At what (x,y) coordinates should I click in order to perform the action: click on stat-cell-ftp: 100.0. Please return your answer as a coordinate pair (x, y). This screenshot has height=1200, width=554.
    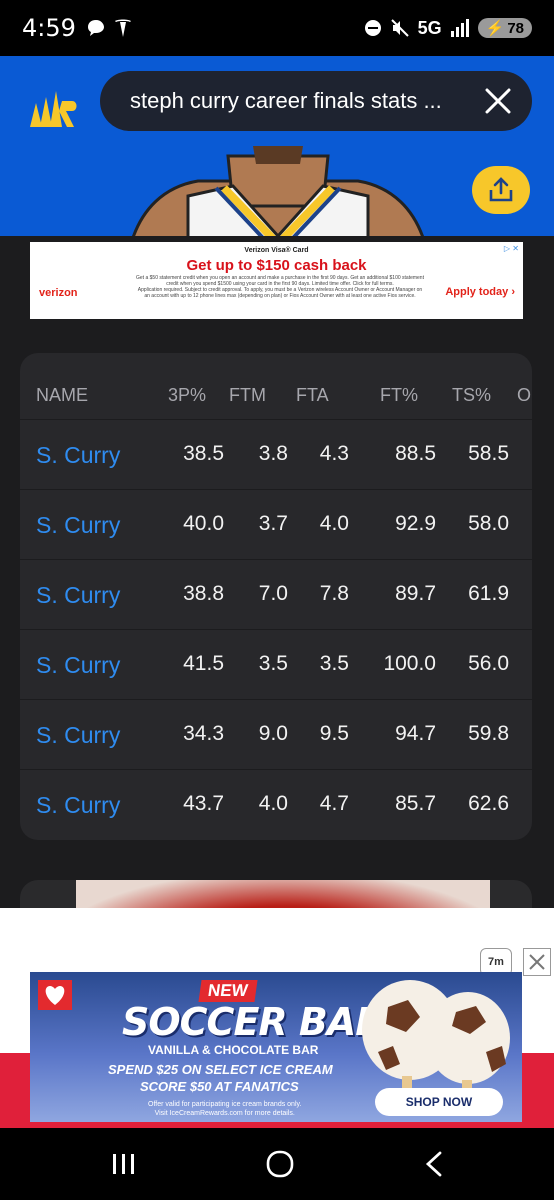
    Looking at the image, I should click on (409, 663).